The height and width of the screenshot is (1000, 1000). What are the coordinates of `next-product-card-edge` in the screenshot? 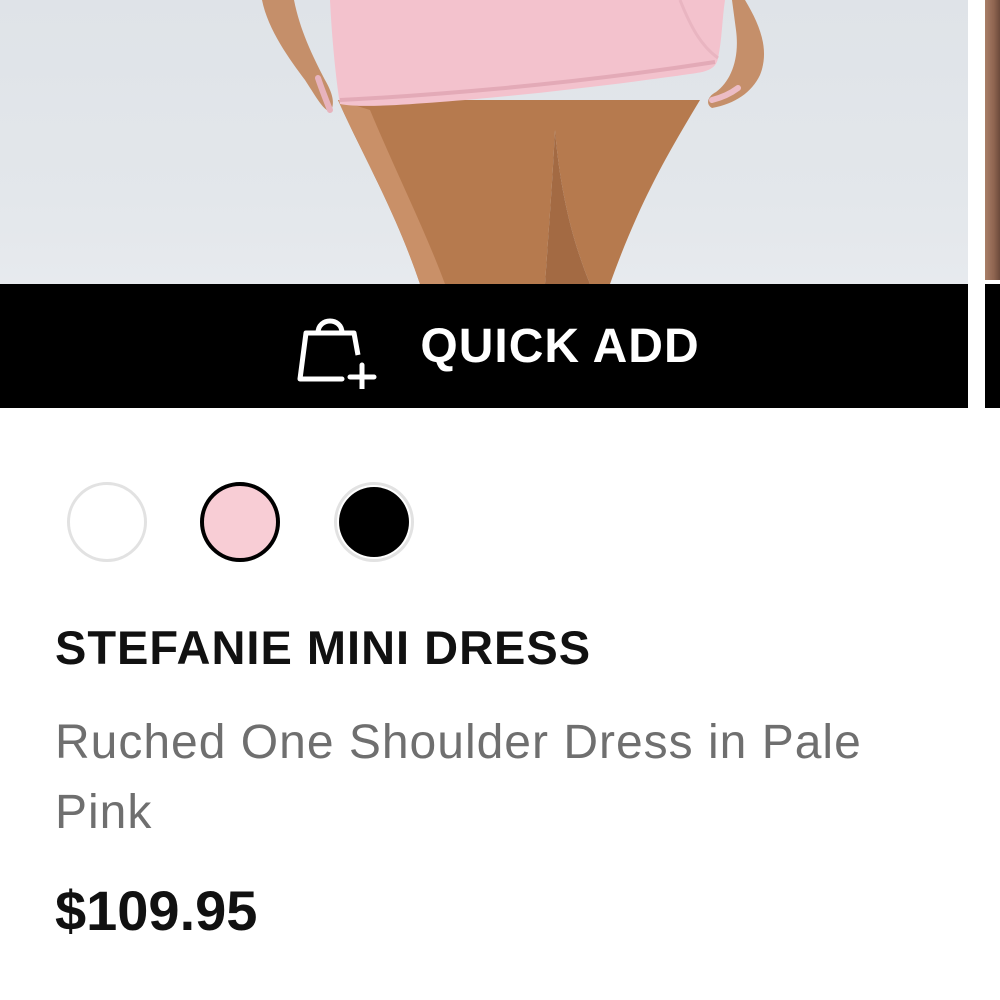 It's located at (992, 204).